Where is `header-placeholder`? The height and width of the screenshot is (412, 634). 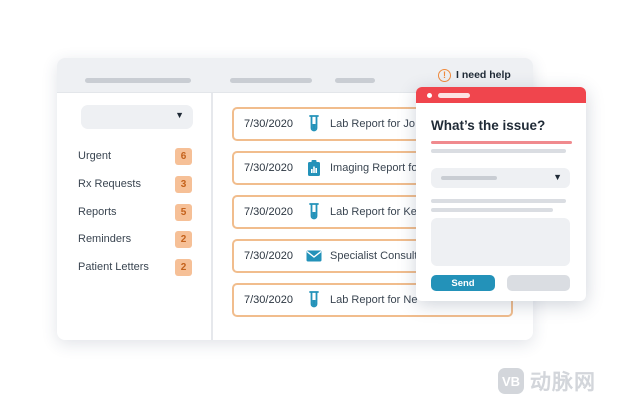
header-placeholder is located at coordinates (454, 95).